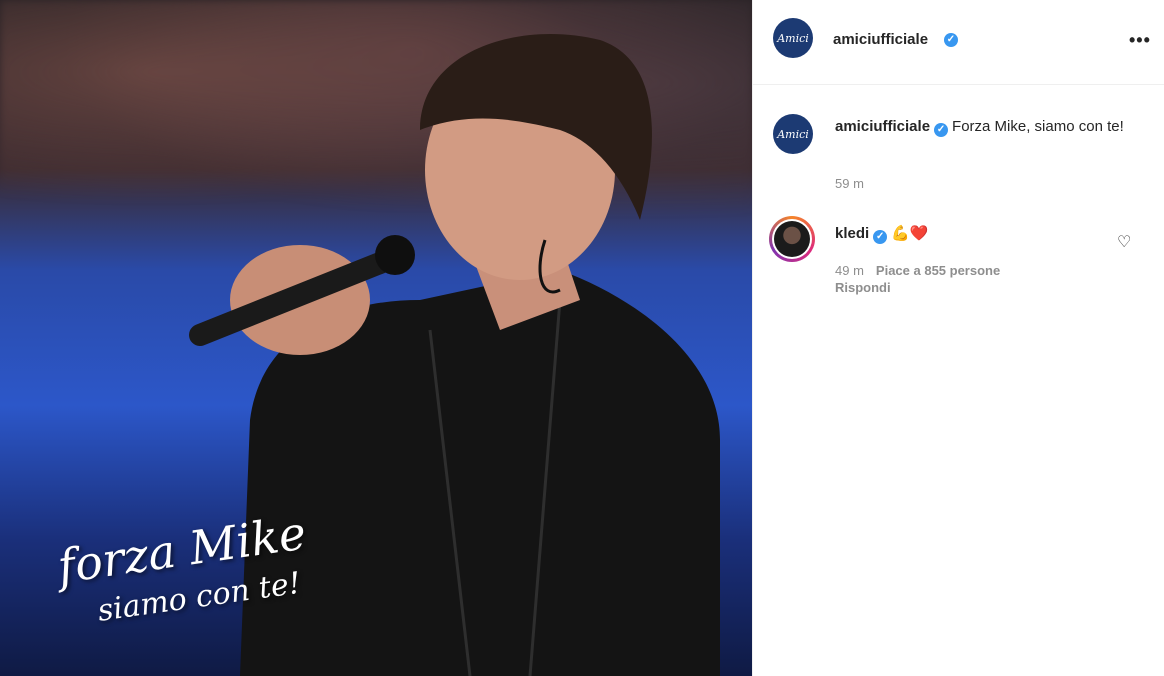  What do you see at coordinates (1038, 126) in the screenshot?
I see `caption-body: Forza Mike, siamo con te!` at bounding box center [1038, 126].